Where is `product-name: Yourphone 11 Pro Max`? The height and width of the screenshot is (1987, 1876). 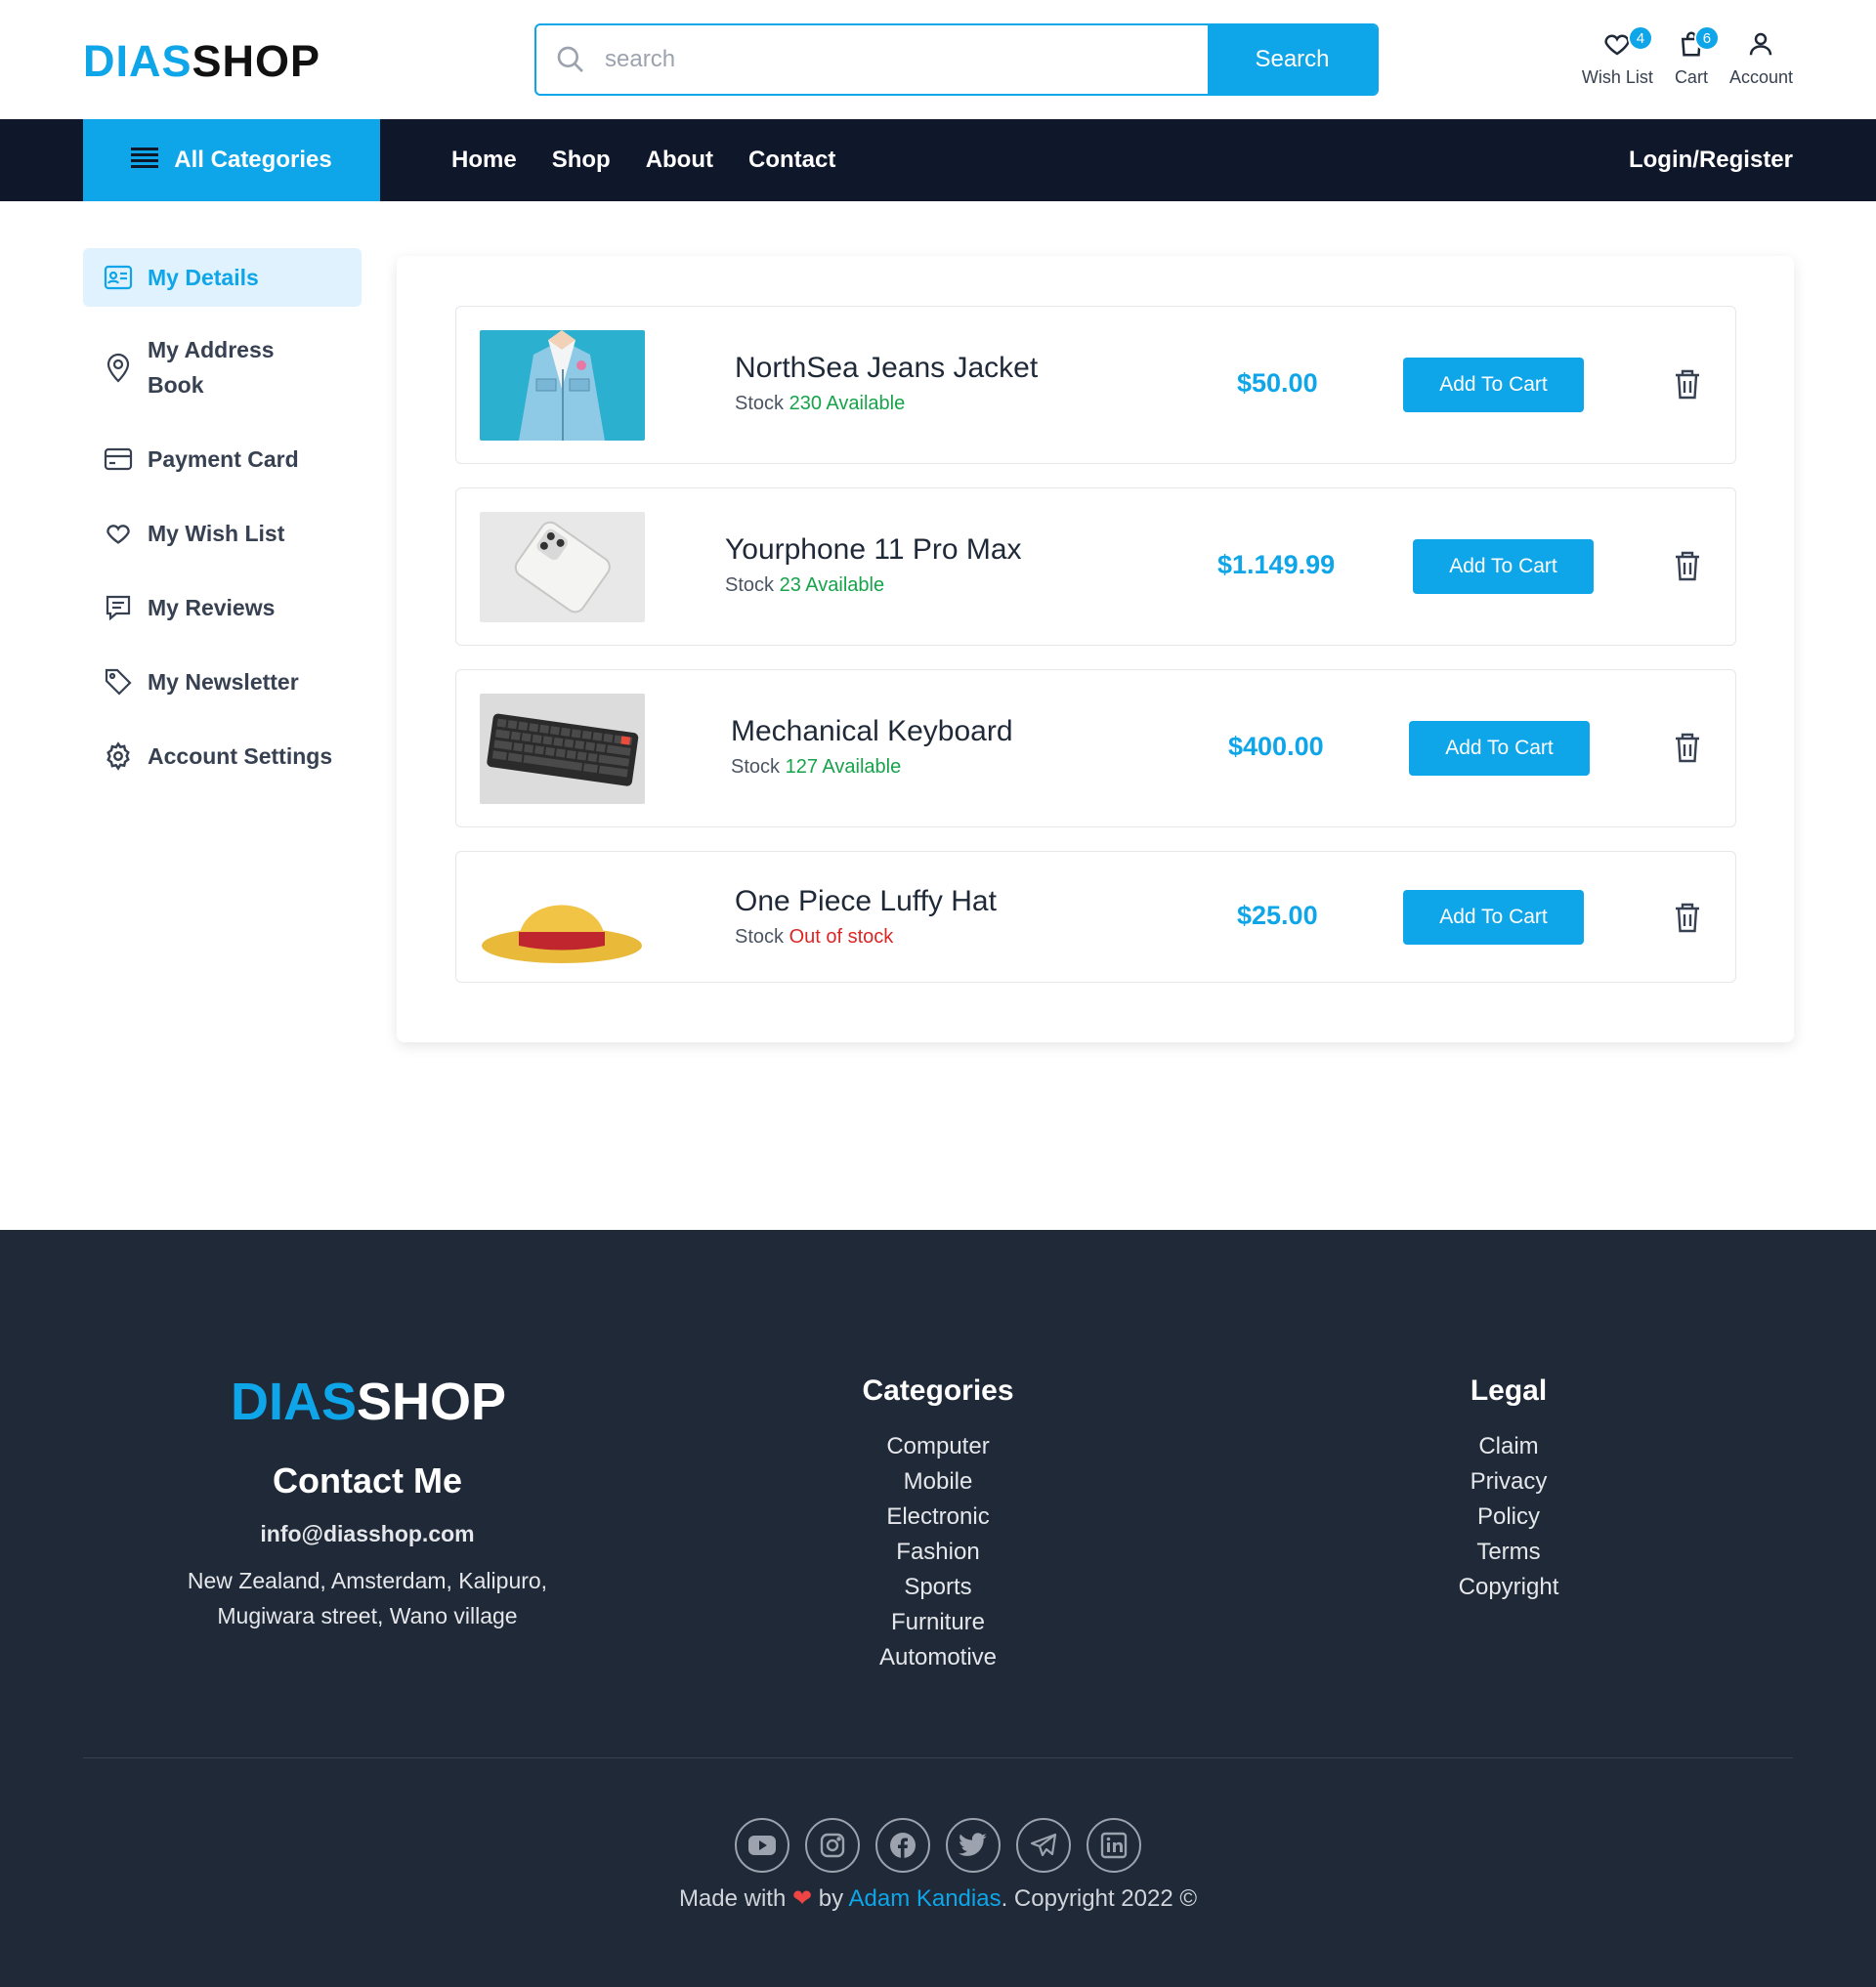
product-name: Yourphone 11 Pro Max is located at coordinates (874, 550).